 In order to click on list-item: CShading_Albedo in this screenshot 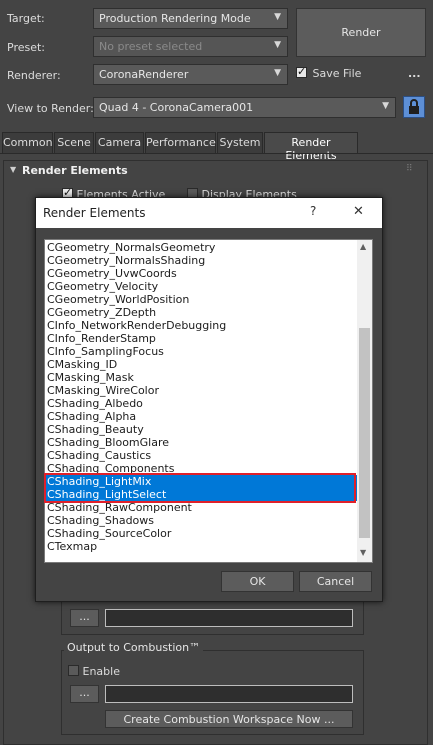, I will do `click(208, 403)`.